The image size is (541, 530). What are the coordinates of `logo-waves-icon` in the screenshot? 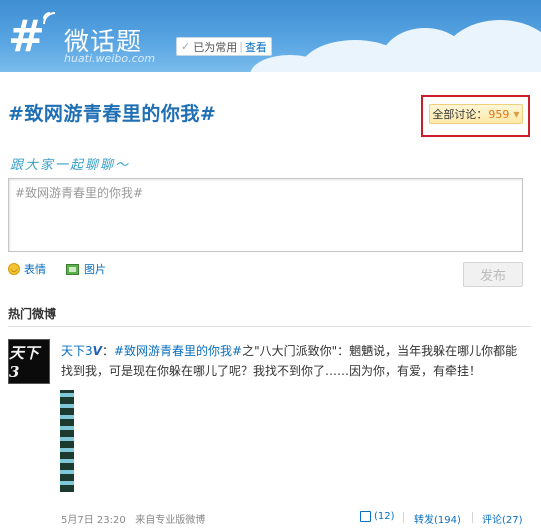 It's located at (49, 18).